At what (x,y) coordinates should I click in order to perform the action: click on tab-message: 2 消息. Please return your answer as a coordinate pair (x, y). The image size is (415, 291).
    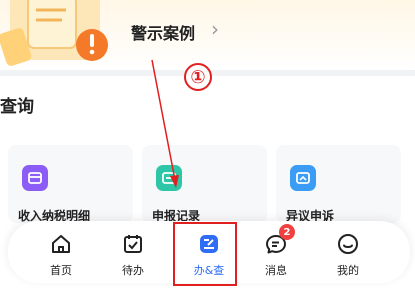
    Looking at the image, I should click on (276, 252).